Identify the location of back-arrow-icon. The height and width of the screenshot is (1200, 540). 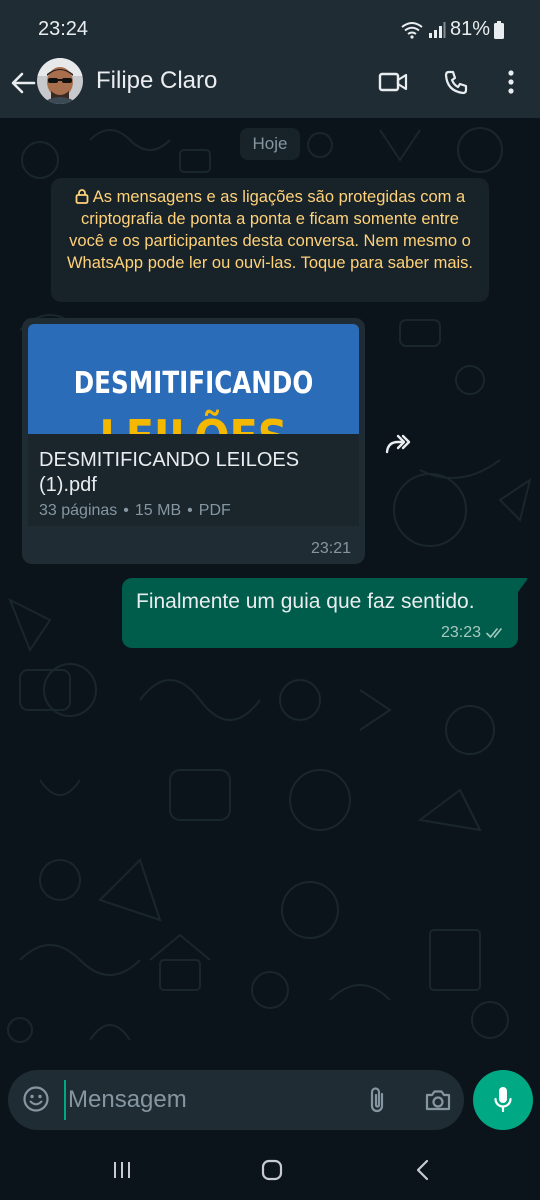
(23, 83).